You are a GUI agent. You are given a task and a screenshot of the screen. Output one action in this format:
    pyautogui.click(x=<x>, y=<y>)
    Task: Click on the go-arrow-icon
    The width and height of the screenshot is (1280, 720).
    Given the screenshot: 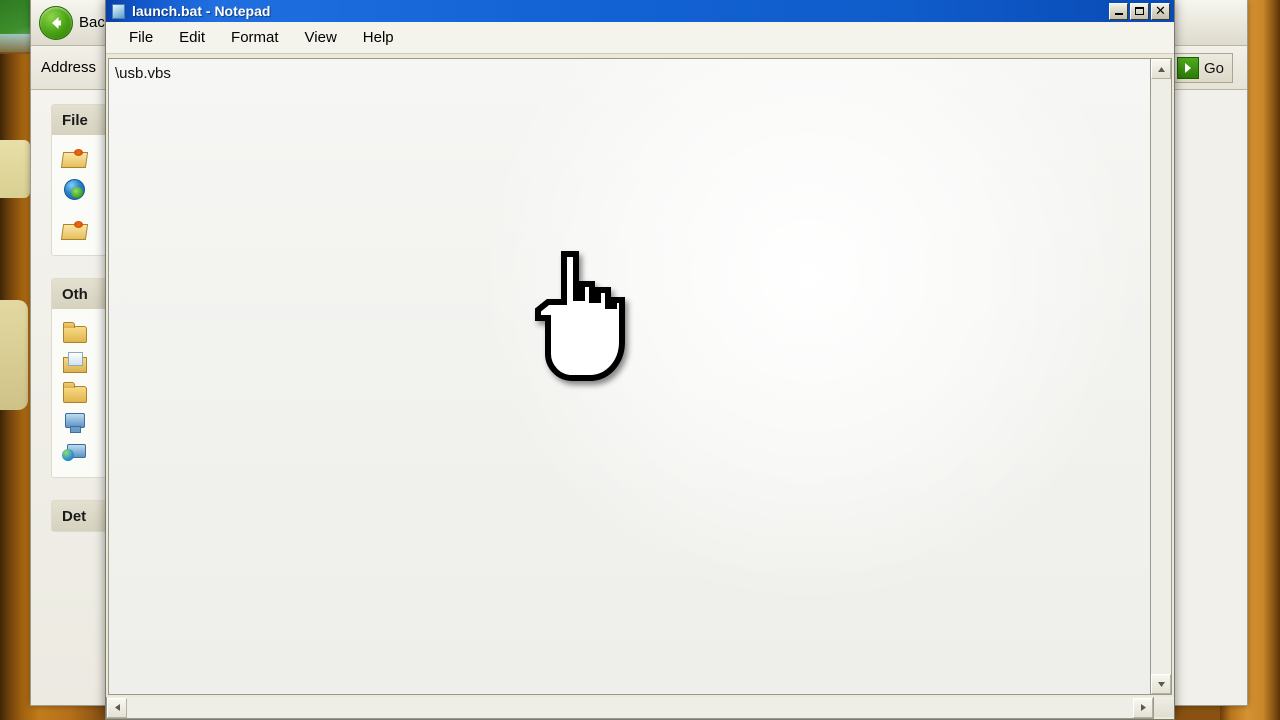 What is the action you would take?
    pyautogui.click(x=1187, y=68)
    